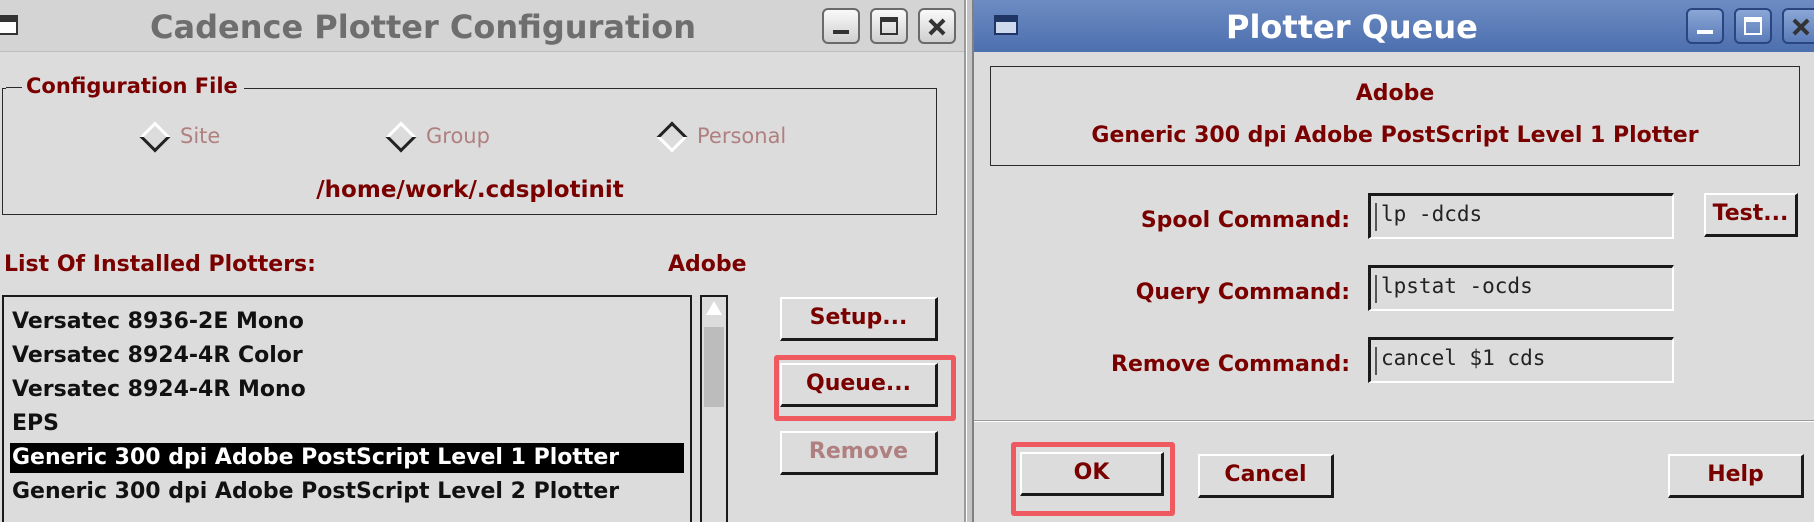 The height and width of the screenshot is (522, 1814). What do you see at coordinates (423, 27) in the screenshot?
I see `config-window-title: Cadence Plotter Configuration` at bounding box center [423, 27].